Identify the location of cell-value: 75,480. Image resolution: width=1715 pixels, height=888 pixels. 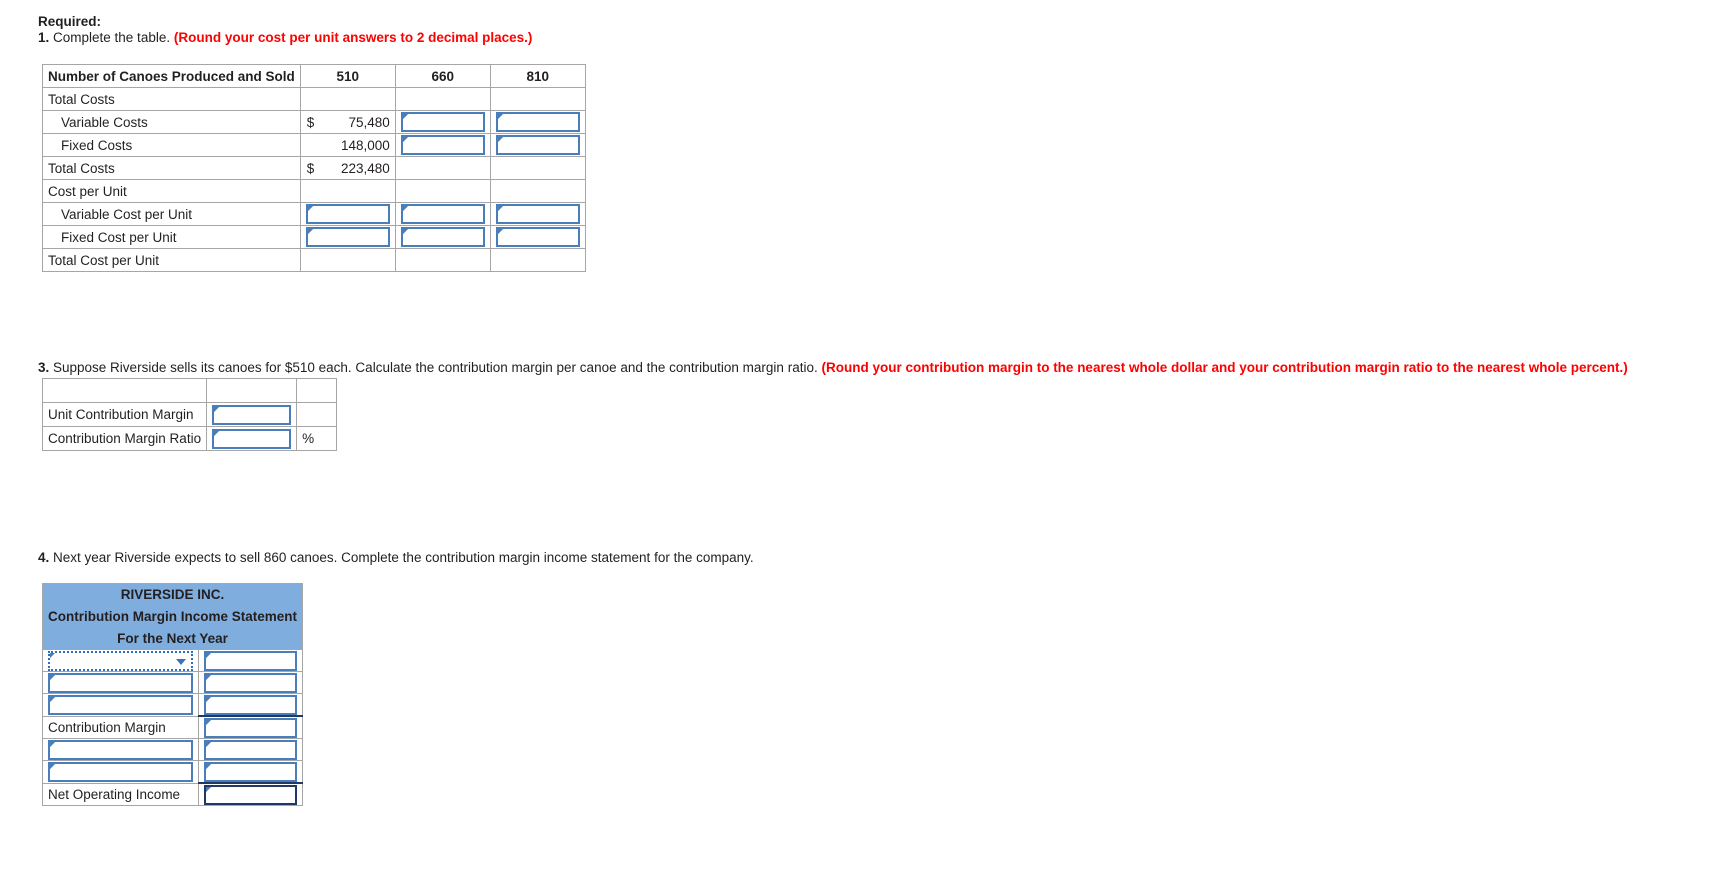
(369, 122).